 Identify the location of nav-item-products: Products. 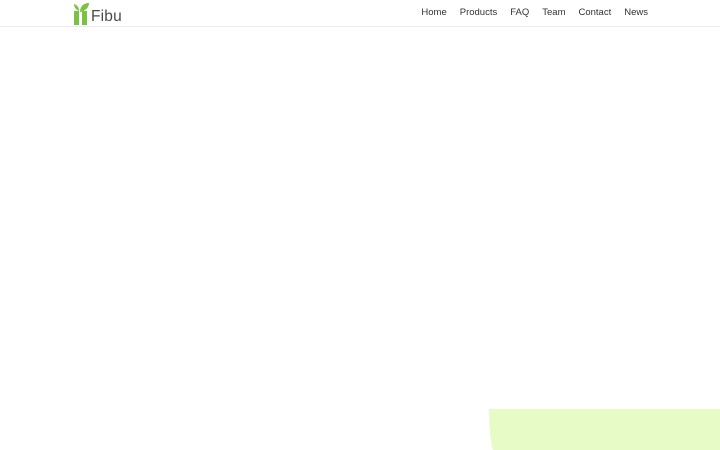
(479, 13).